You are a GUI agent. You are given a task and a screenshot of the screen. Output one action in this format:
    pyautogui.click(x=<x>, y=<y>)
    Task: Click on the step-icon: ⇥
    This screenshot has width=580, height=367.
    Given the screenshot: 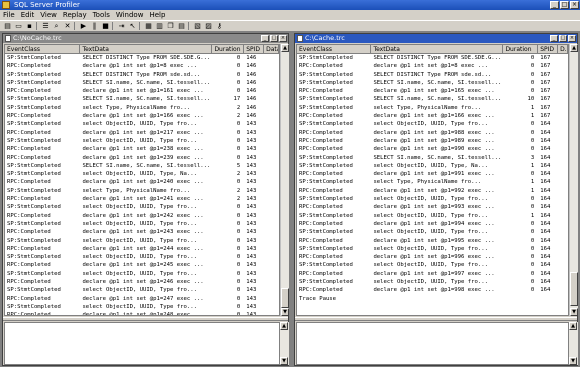 What is the action you would take?
    pyautogui.click(x=121, y=26)
    